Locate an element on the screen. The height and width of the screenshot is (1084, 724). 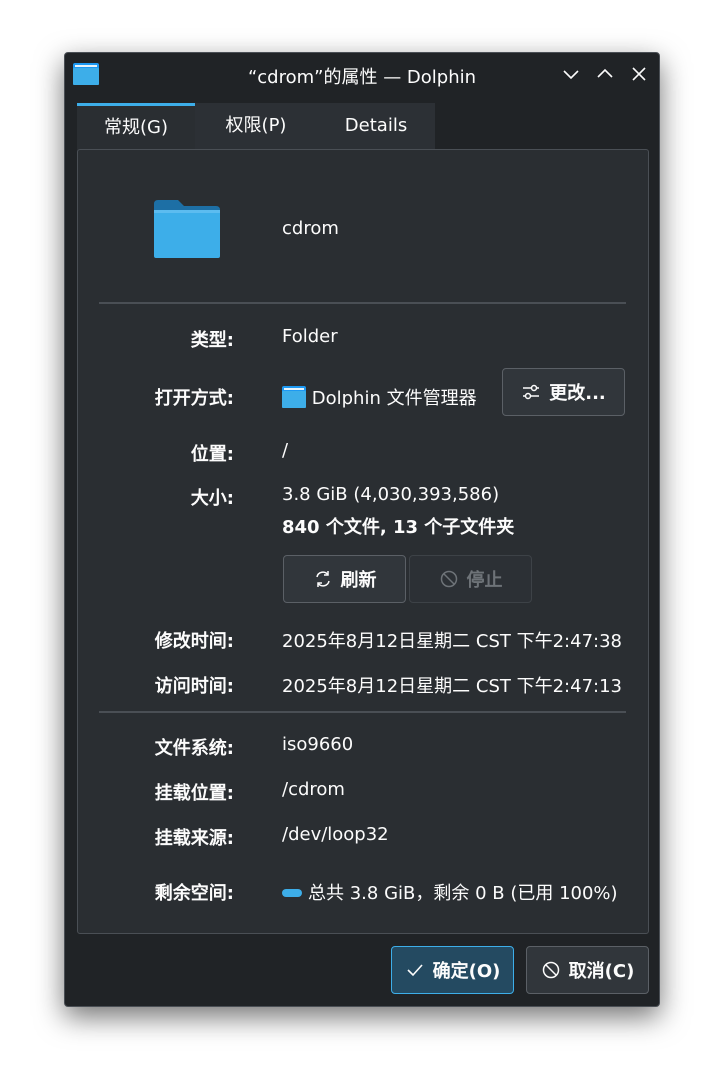
modified-label: 修改时间: is located at coordinates (194, 641).